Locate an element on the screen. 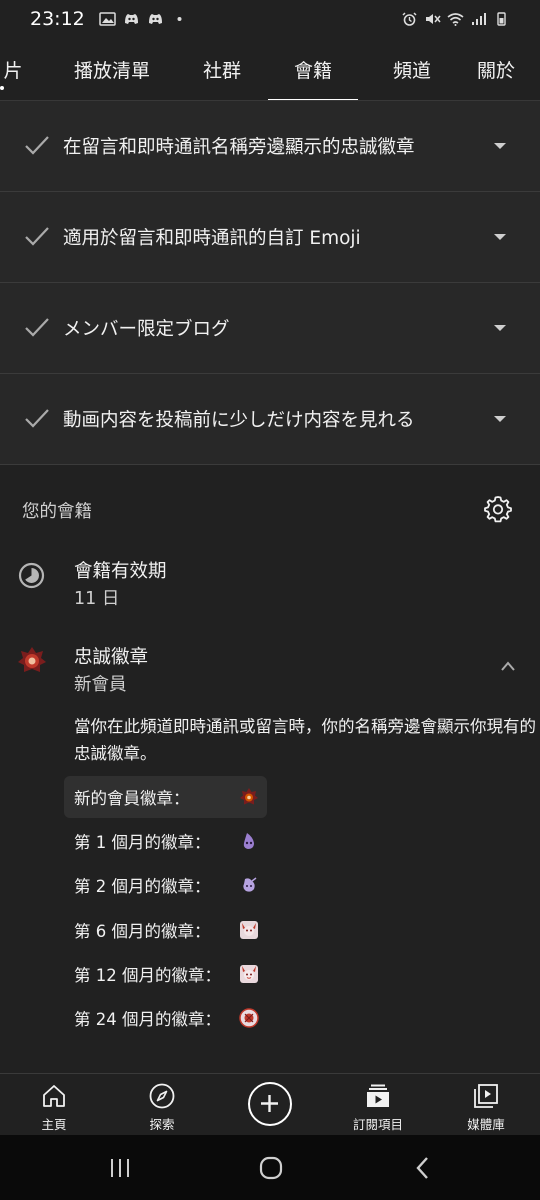  validity-title: 會籍有效期 is located at coordinates (120, 571).